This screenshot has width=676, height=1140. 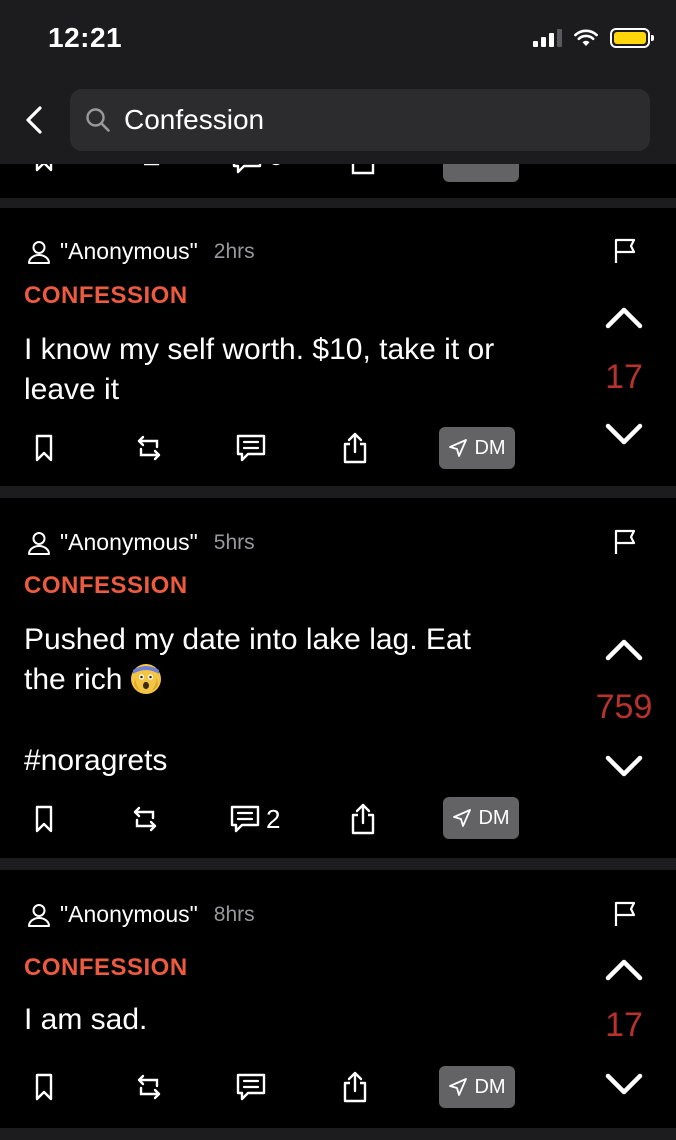 I want to click on post-text-line-with-emoji: the rich, so click(x=294, y=680).